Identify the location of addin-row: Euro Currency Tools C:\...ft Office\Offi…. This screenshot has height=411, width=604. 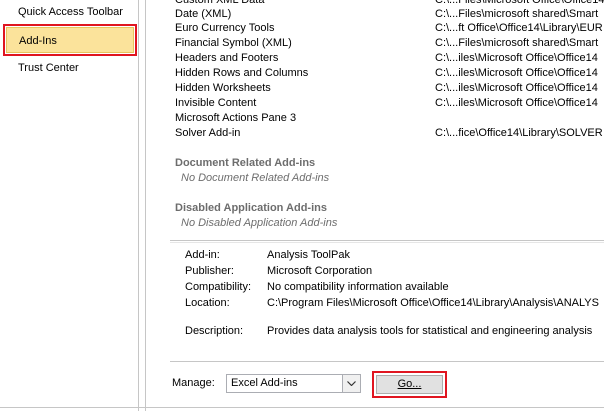
(389, 28).